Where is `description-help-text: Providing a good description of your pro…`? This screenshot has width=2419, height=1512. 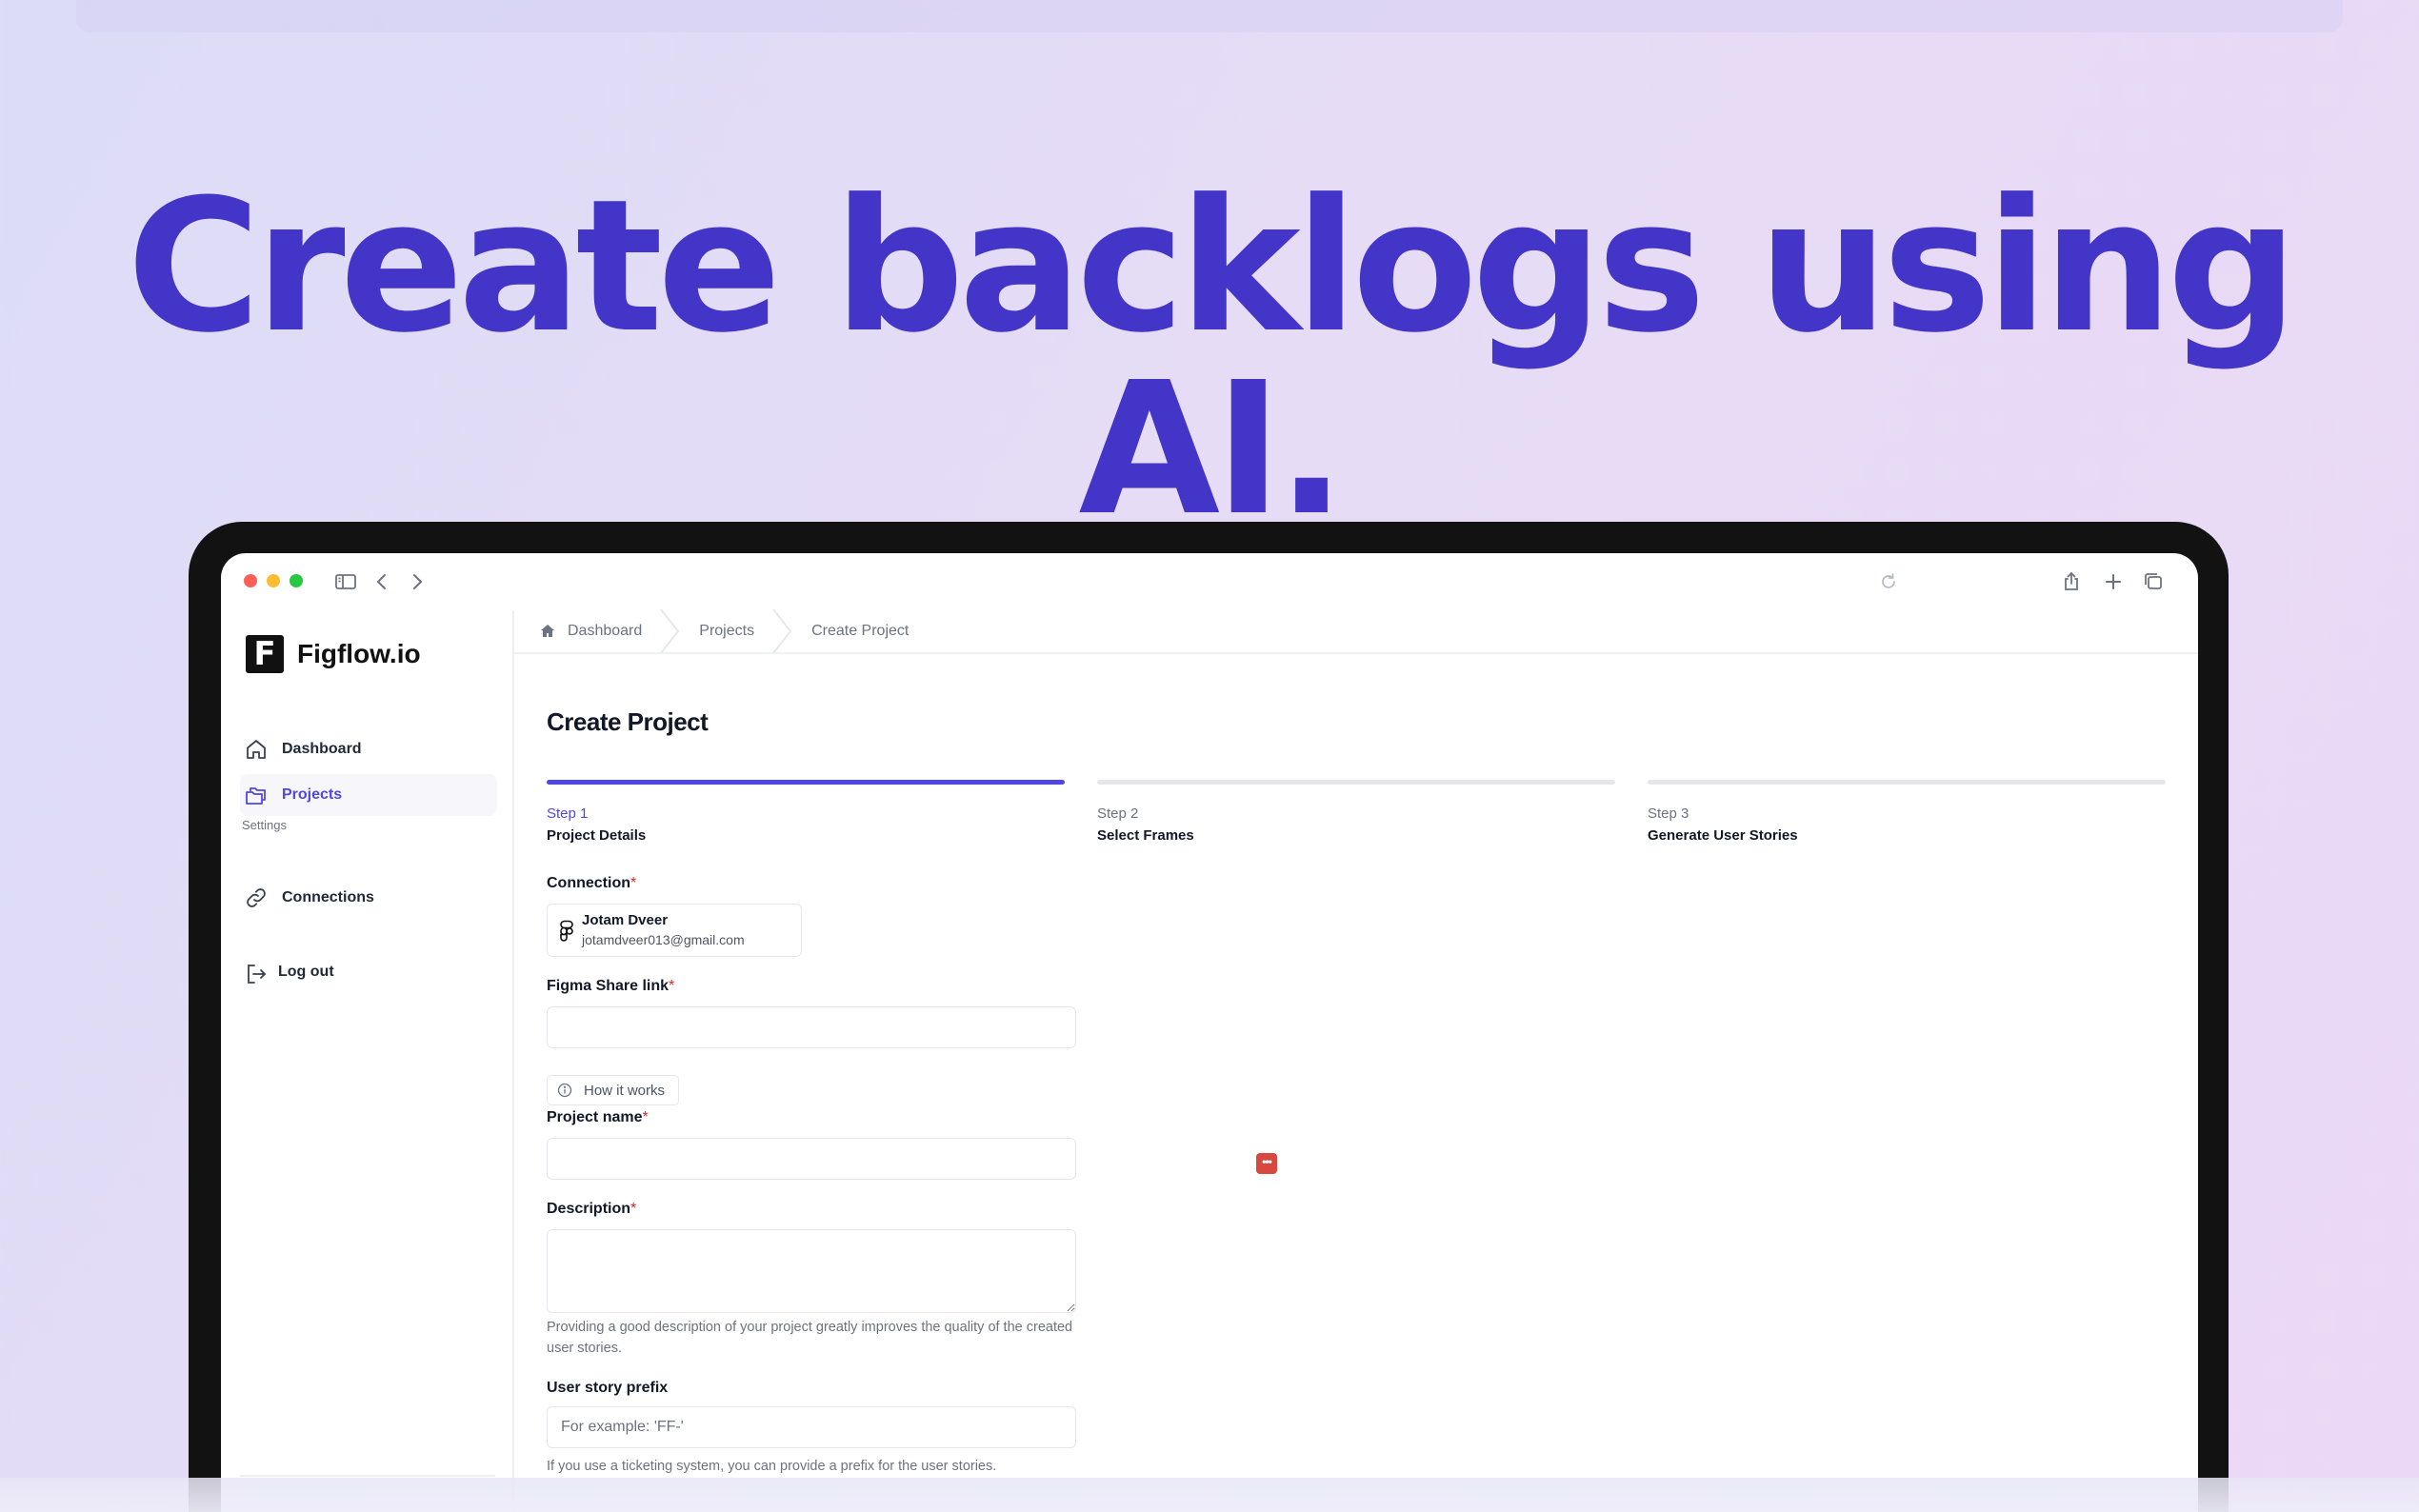
description-help-text: Providing a good description of your pro… is located at coordinates (810, 1338).